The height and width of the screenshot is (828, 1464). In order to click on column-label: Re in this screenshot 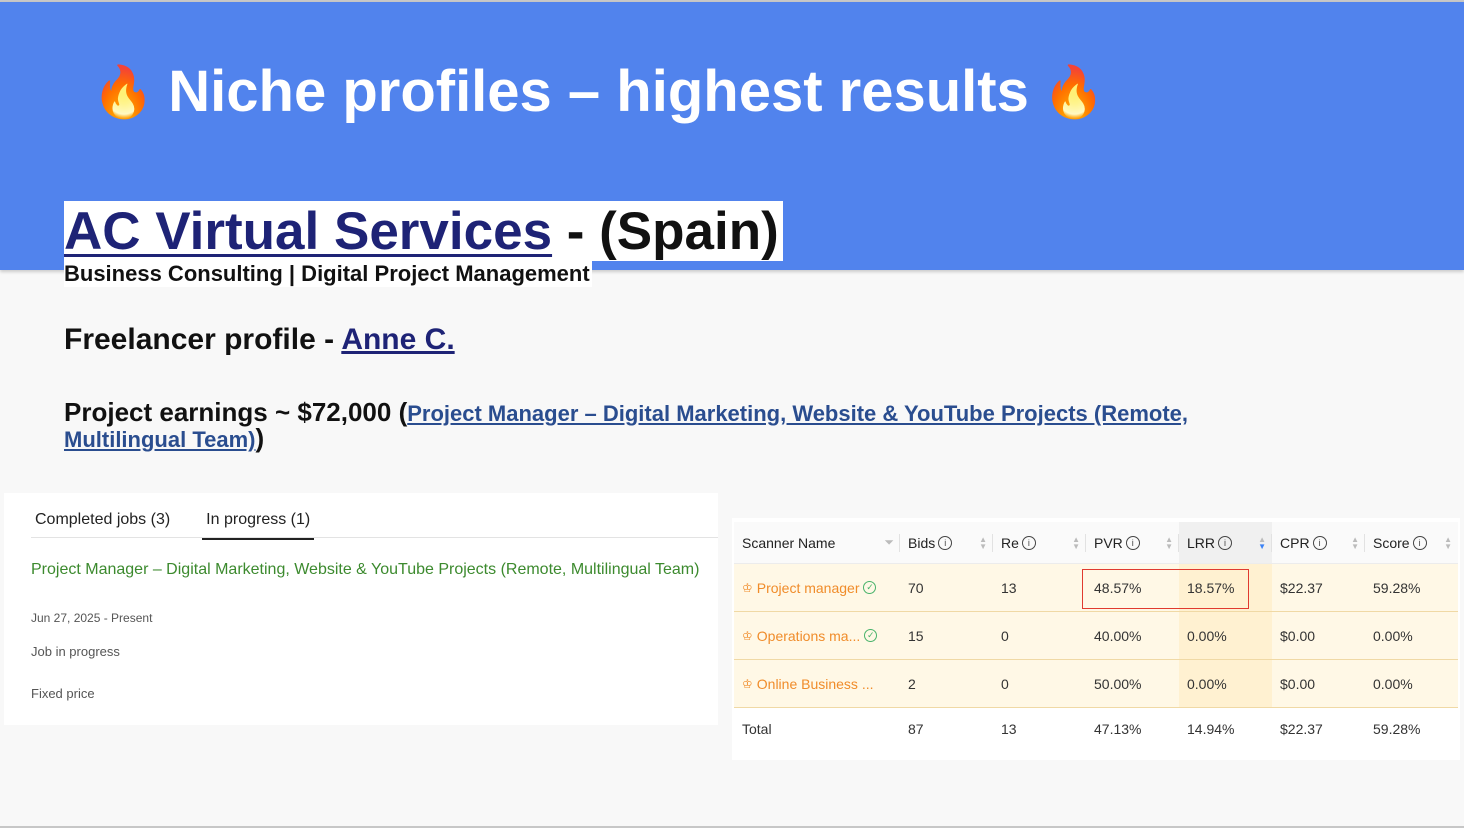, I will do `click(1010, 542)`.